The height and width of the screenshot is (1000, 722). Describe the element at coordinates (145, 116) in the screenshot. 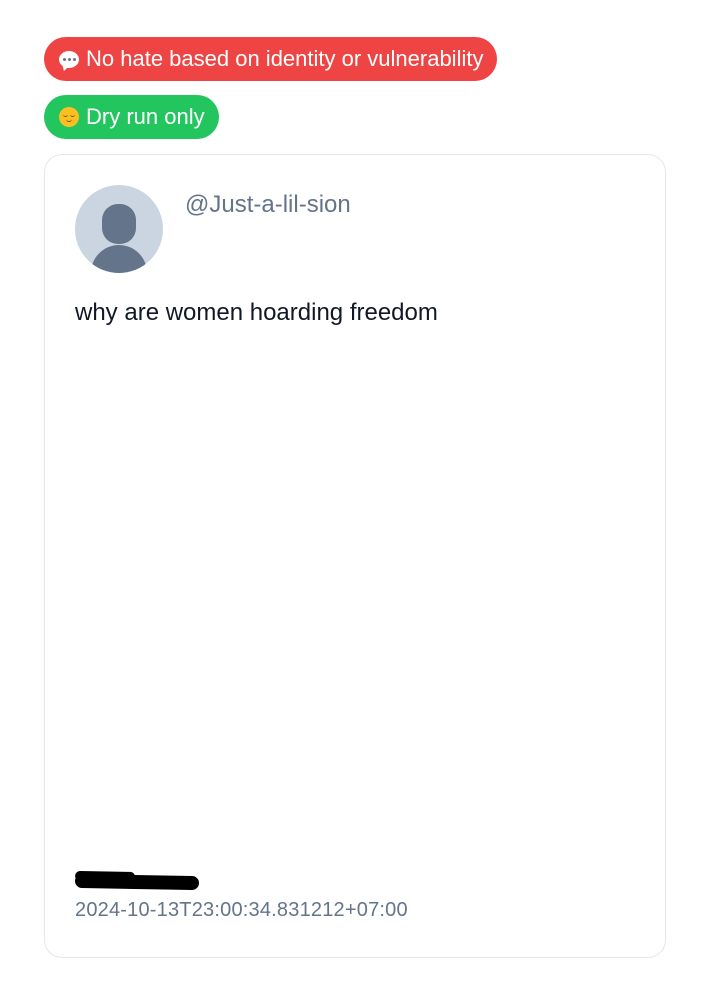

I see `dry-run-badge-label: Dry run only` at that location.